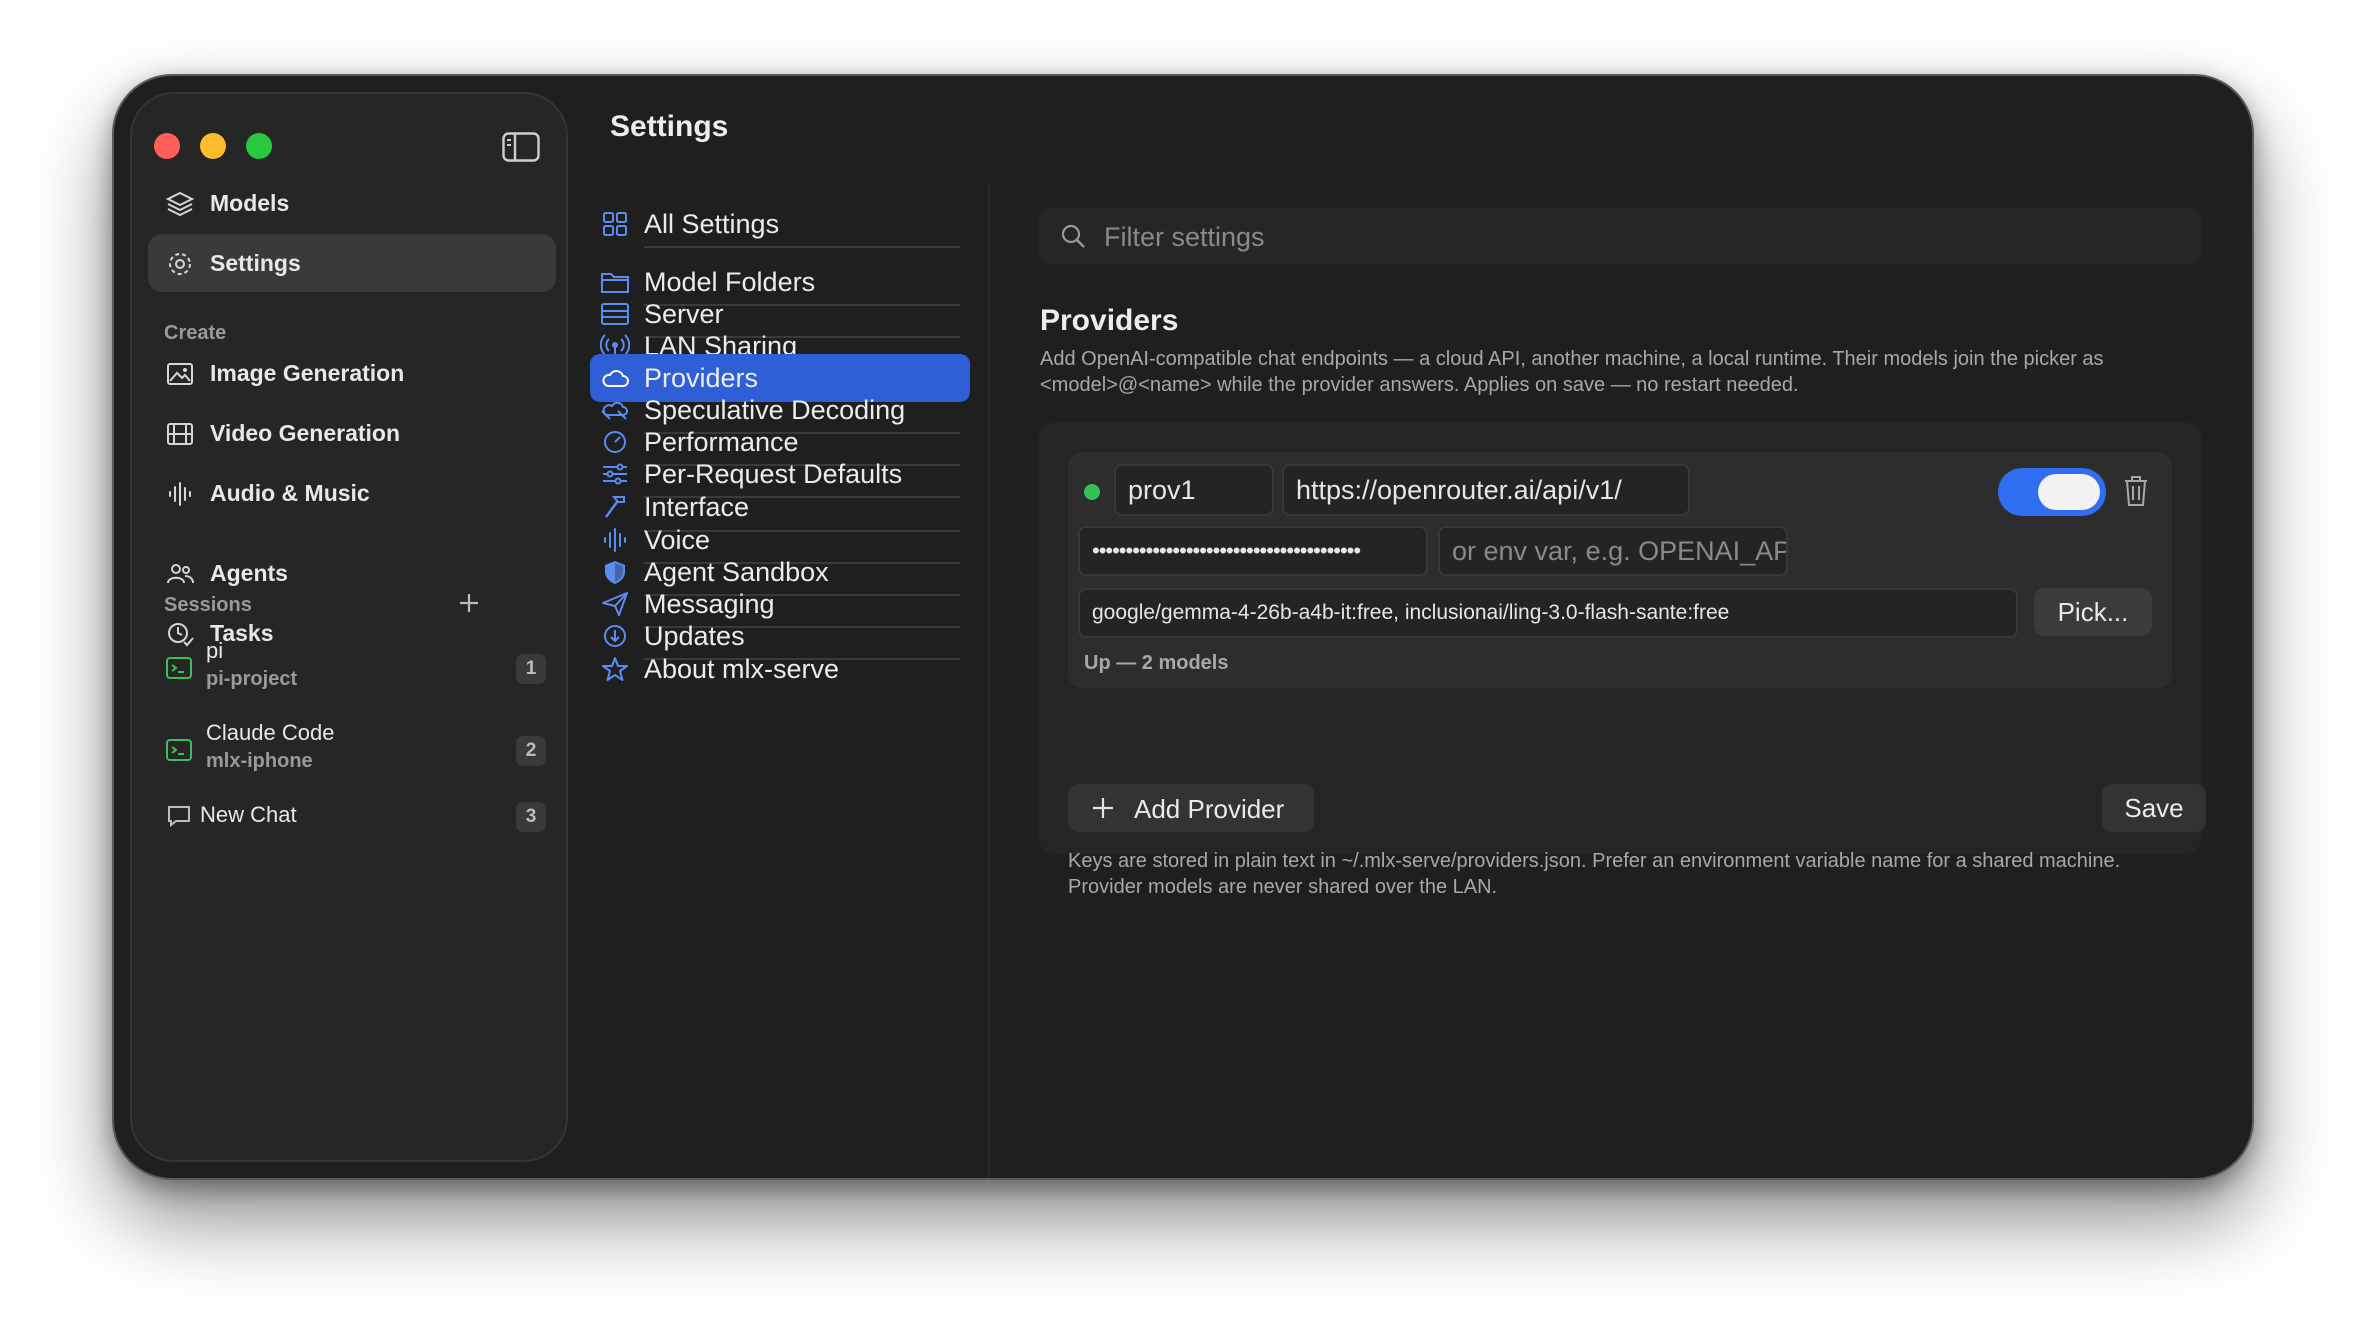 This screenshot has width=2364, height=1328. I want to click on close-window-button, so click(167, 146).